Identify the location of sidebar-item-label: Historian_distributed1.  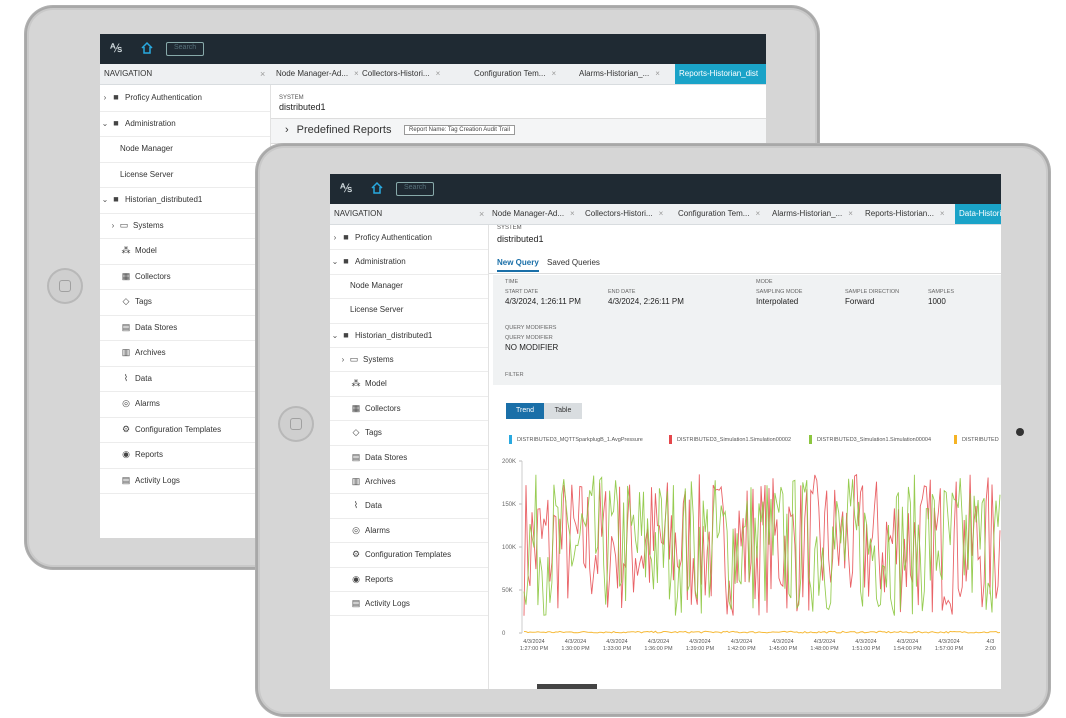
(164, 199).